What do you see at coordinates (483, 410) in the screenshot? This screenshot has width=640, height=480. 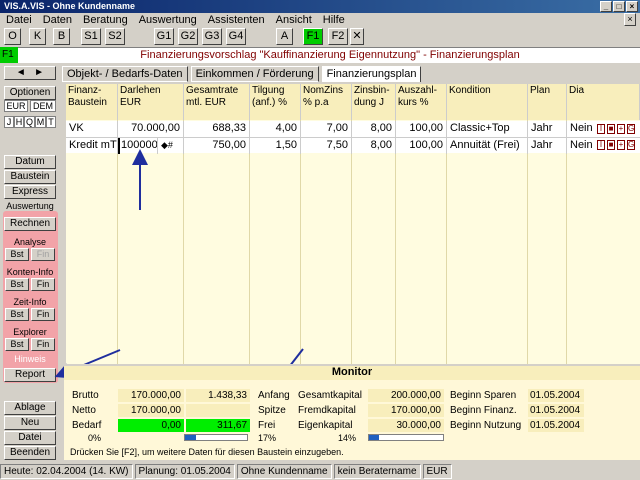 I see `beginn-finanz-label: Beginn Finanz.` at bounding box center [483, 410].